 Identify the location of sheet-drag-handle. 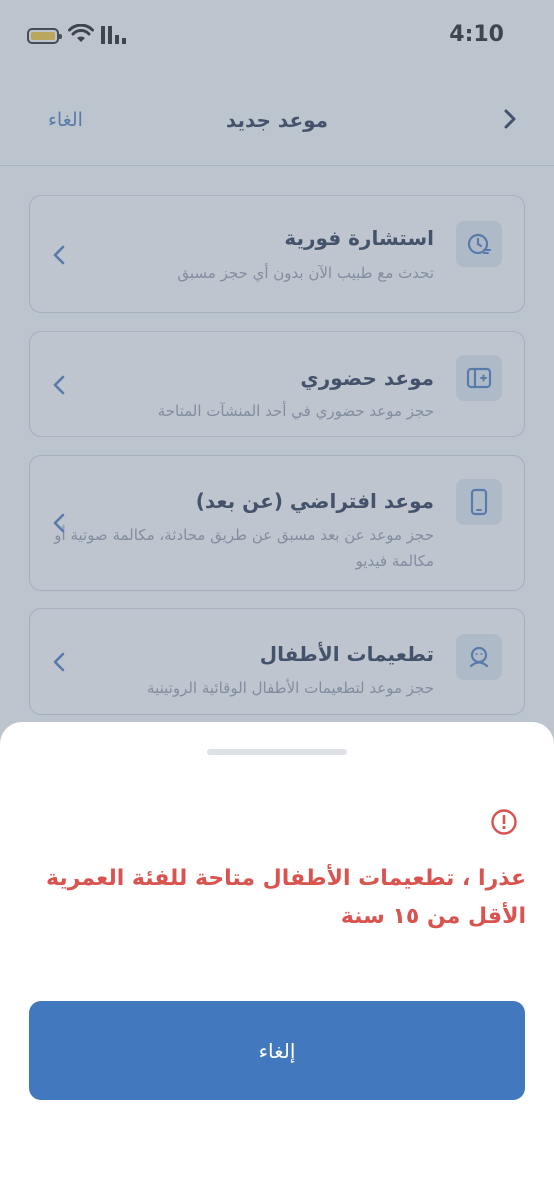
(277, 752).